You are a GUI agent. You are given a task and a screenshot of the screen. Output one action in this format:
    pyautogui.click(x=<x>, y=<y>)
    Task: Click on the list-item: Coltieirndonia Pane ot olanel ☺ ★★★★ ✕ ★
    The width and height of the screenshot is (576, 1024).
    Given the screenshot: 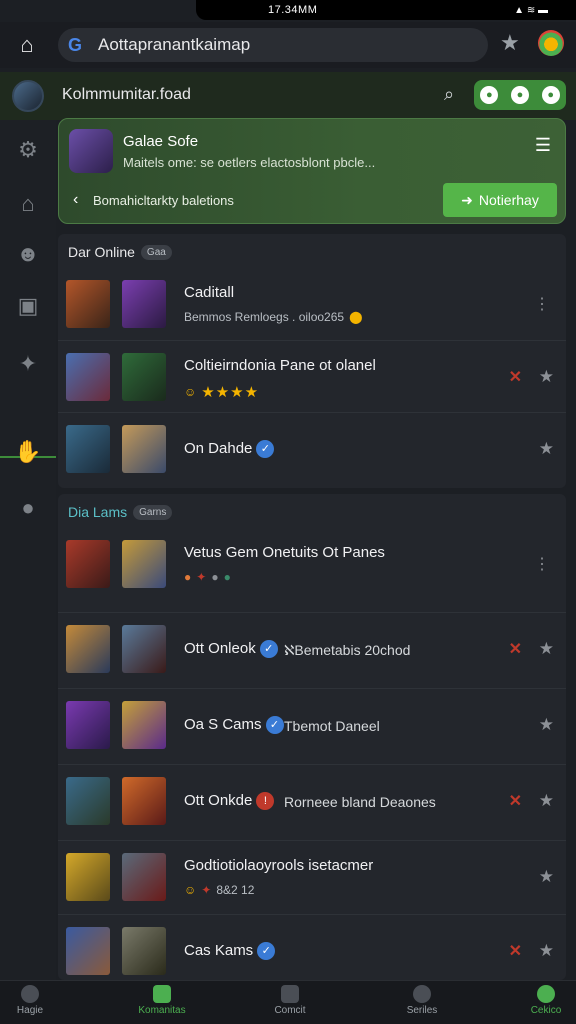 What is the action you would take?
    pyautogui.click(x=312, y=376)
    